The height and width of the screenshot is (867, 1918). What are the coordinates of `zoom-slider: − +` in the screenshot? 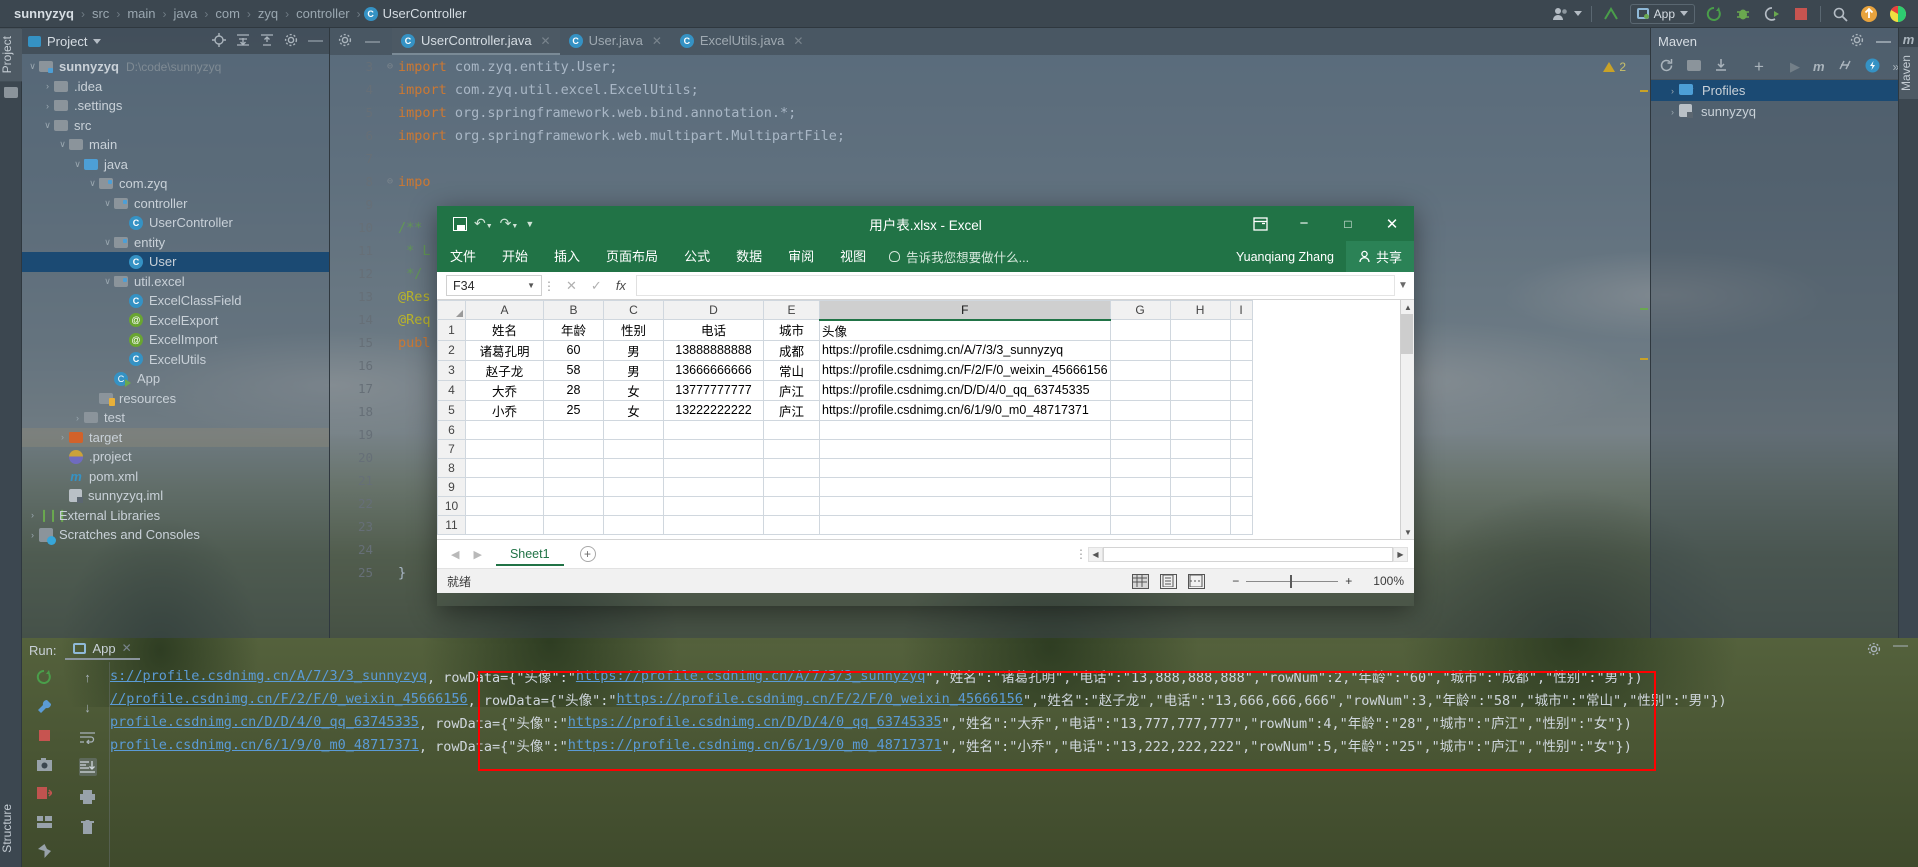 It's located at (1292, 581).